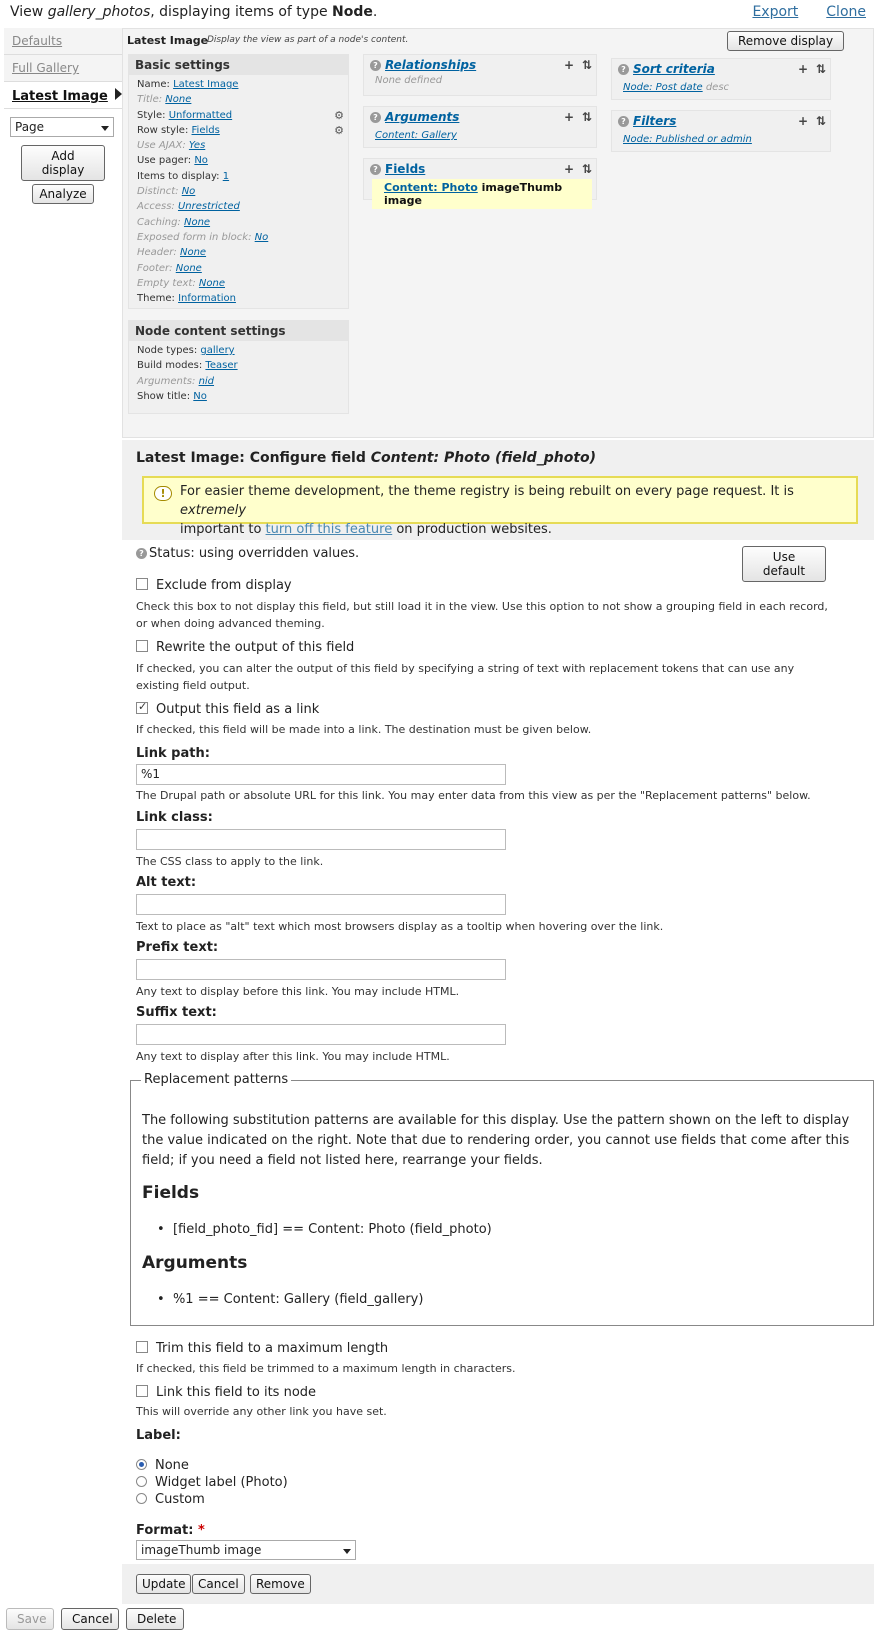  I want to click on alt-text-input, so click(321, 904).